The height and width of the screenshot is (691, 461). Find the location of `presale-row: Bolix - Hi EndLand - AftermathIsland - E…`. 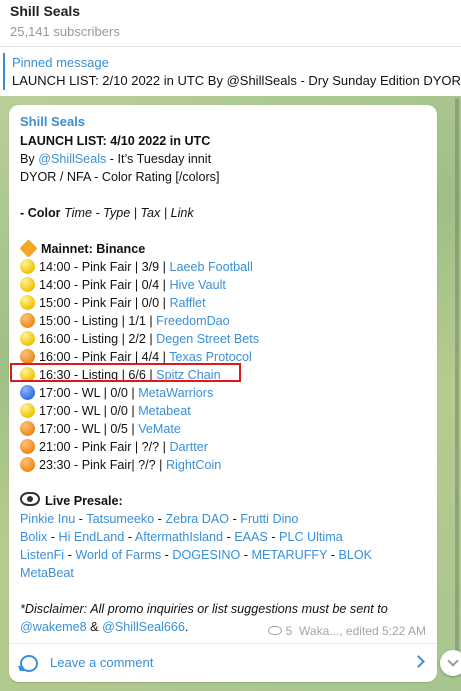

presale-row: Bolix - Hi EndLand - AftermathIsland - E… is located at coordinates (181, 537).